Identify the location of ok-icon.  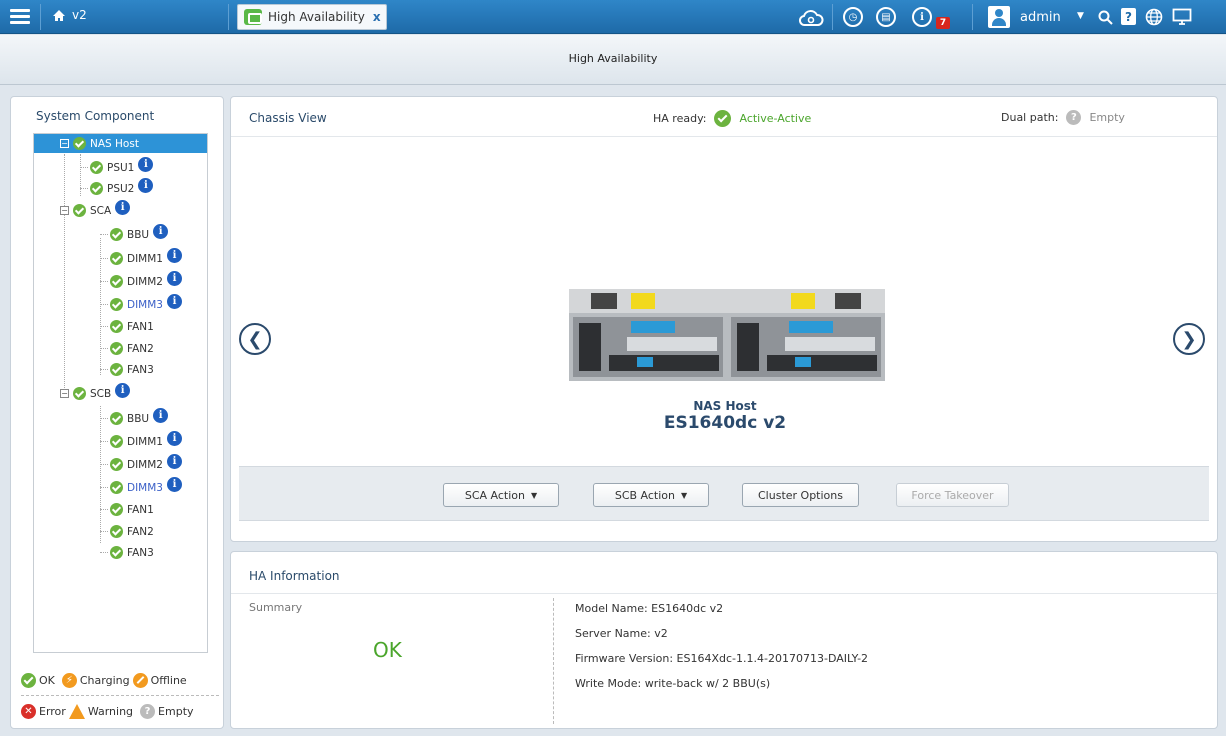
(28, 680).